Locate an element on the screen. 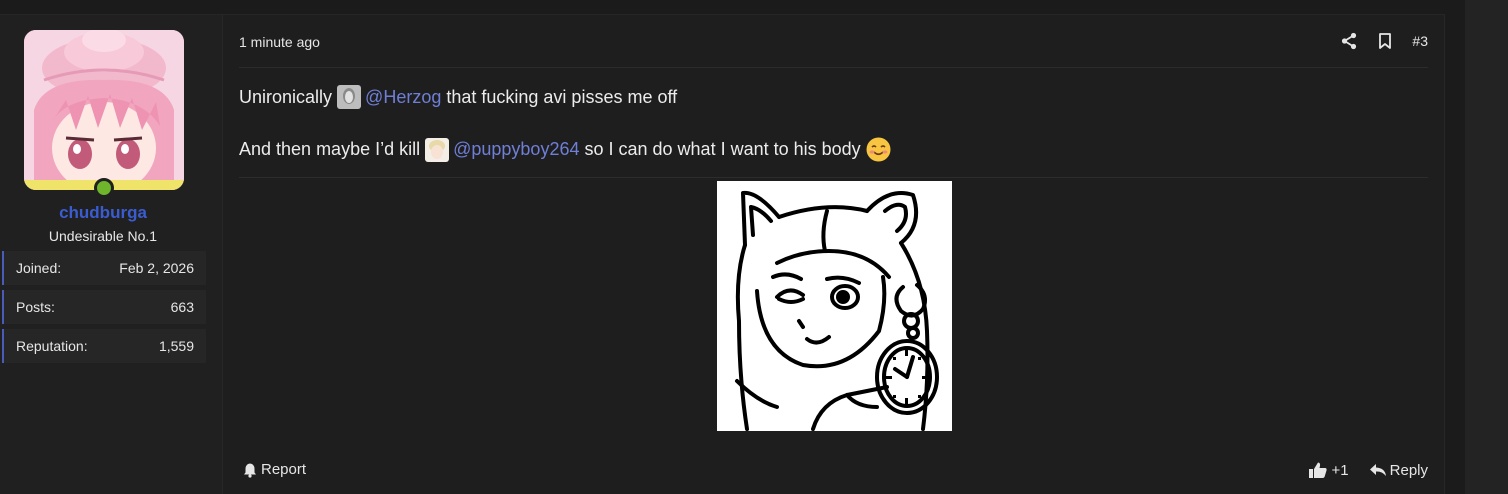  scrollbar-track is located at coordinates (1486, 247).